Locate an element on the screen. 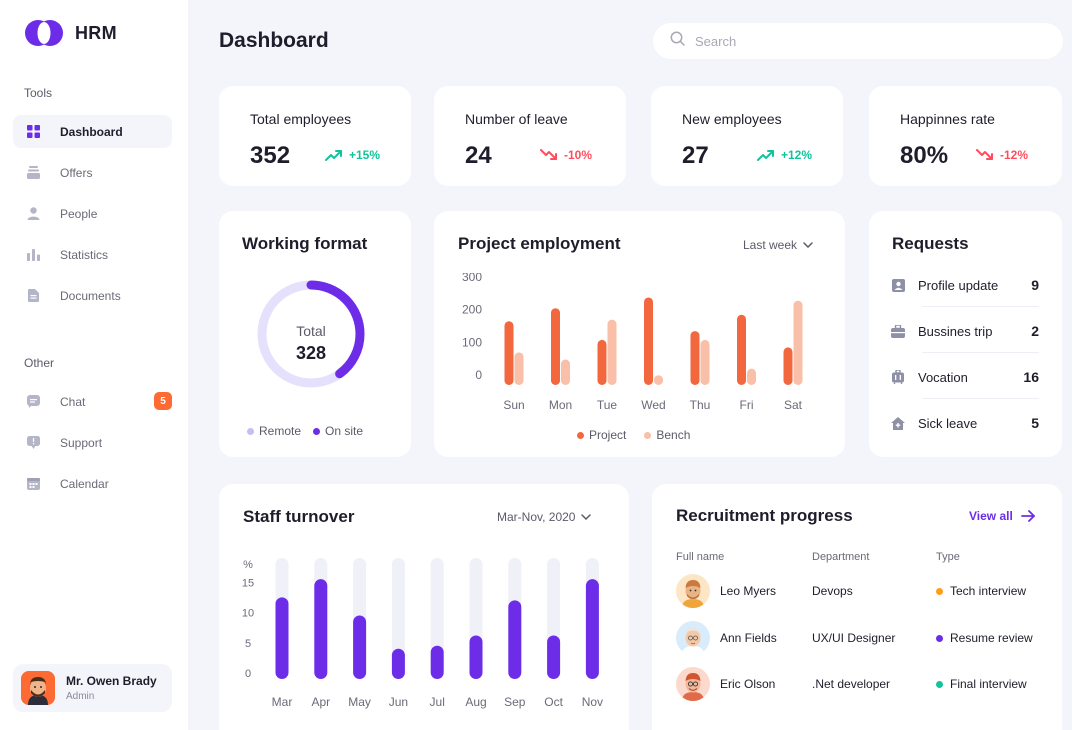  kpi-value: 80% is located at coordinates (924, 155).